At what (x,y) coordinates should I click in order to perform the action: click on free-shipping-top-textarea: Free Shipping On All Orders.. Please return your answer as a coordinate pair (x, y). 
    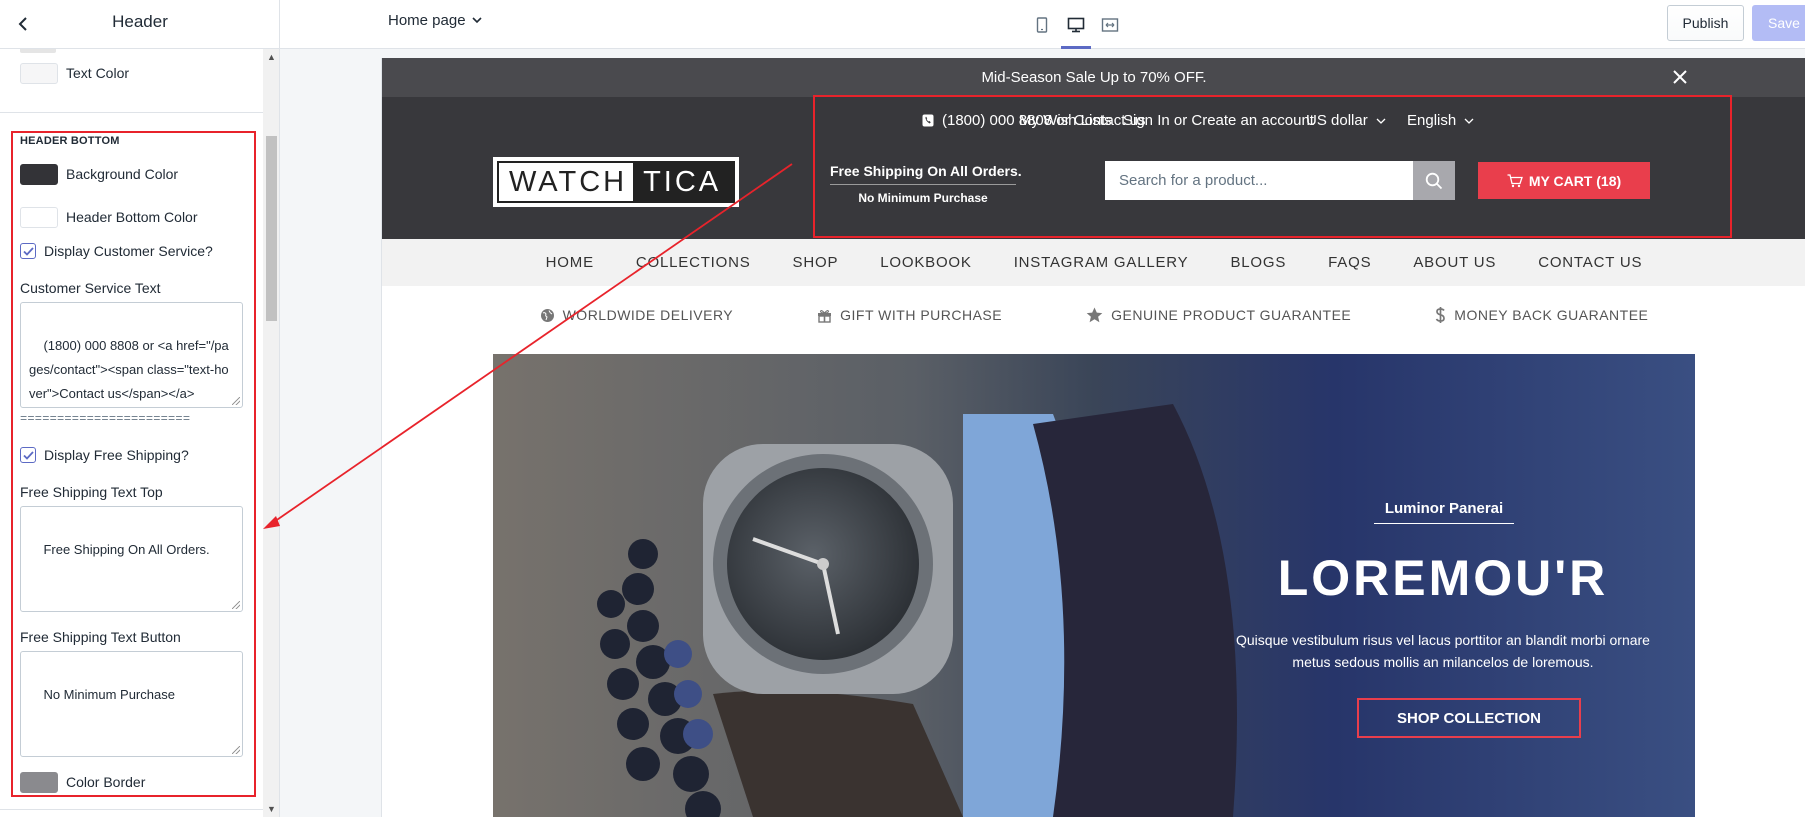
    Looking at the image, I should click on (131, 559).